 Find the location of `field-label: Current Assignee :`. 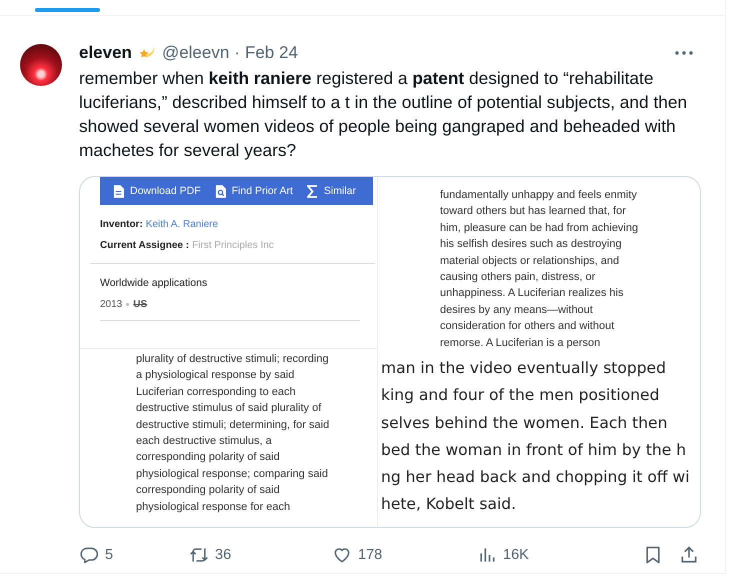

field-label: Current Assignee : is located at coordinates (145, 245).